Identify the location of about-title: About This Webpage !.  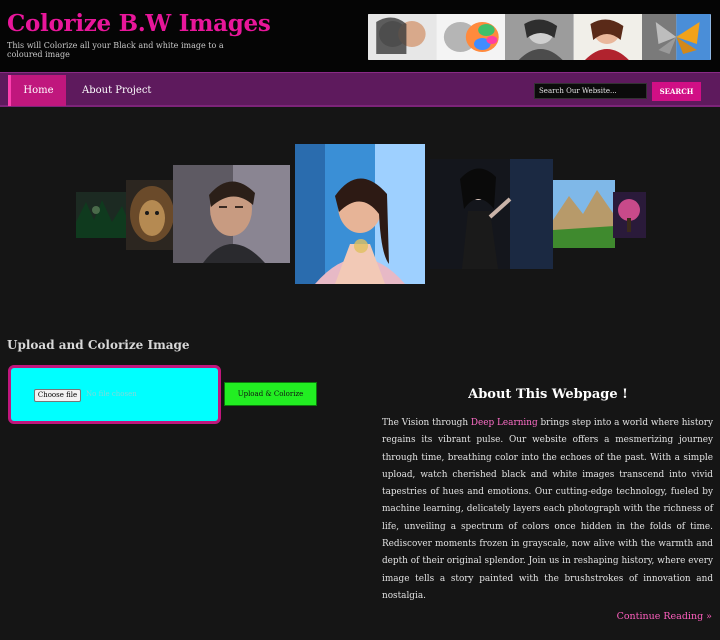
(548, 394).